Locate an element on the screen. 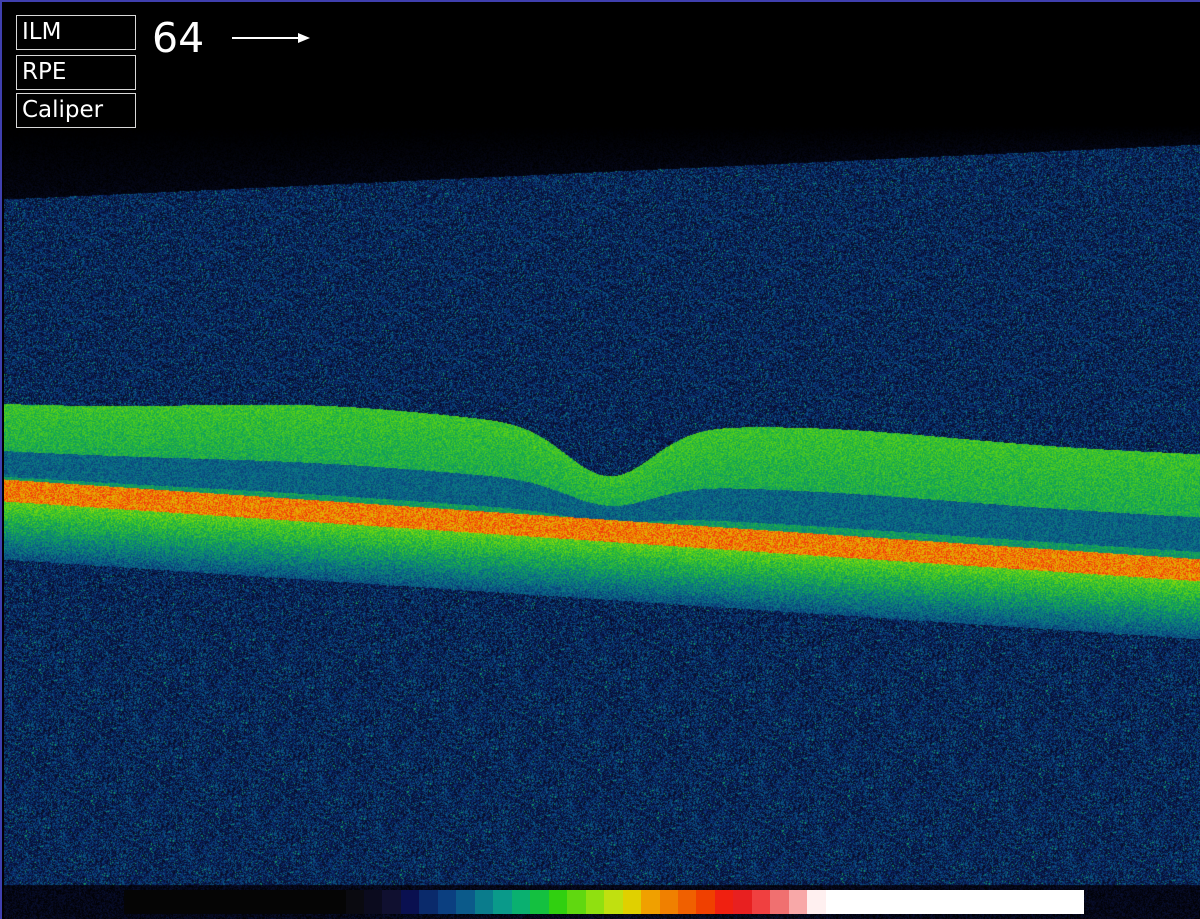  frame-number: 64 is located at coordinates (178, 38).